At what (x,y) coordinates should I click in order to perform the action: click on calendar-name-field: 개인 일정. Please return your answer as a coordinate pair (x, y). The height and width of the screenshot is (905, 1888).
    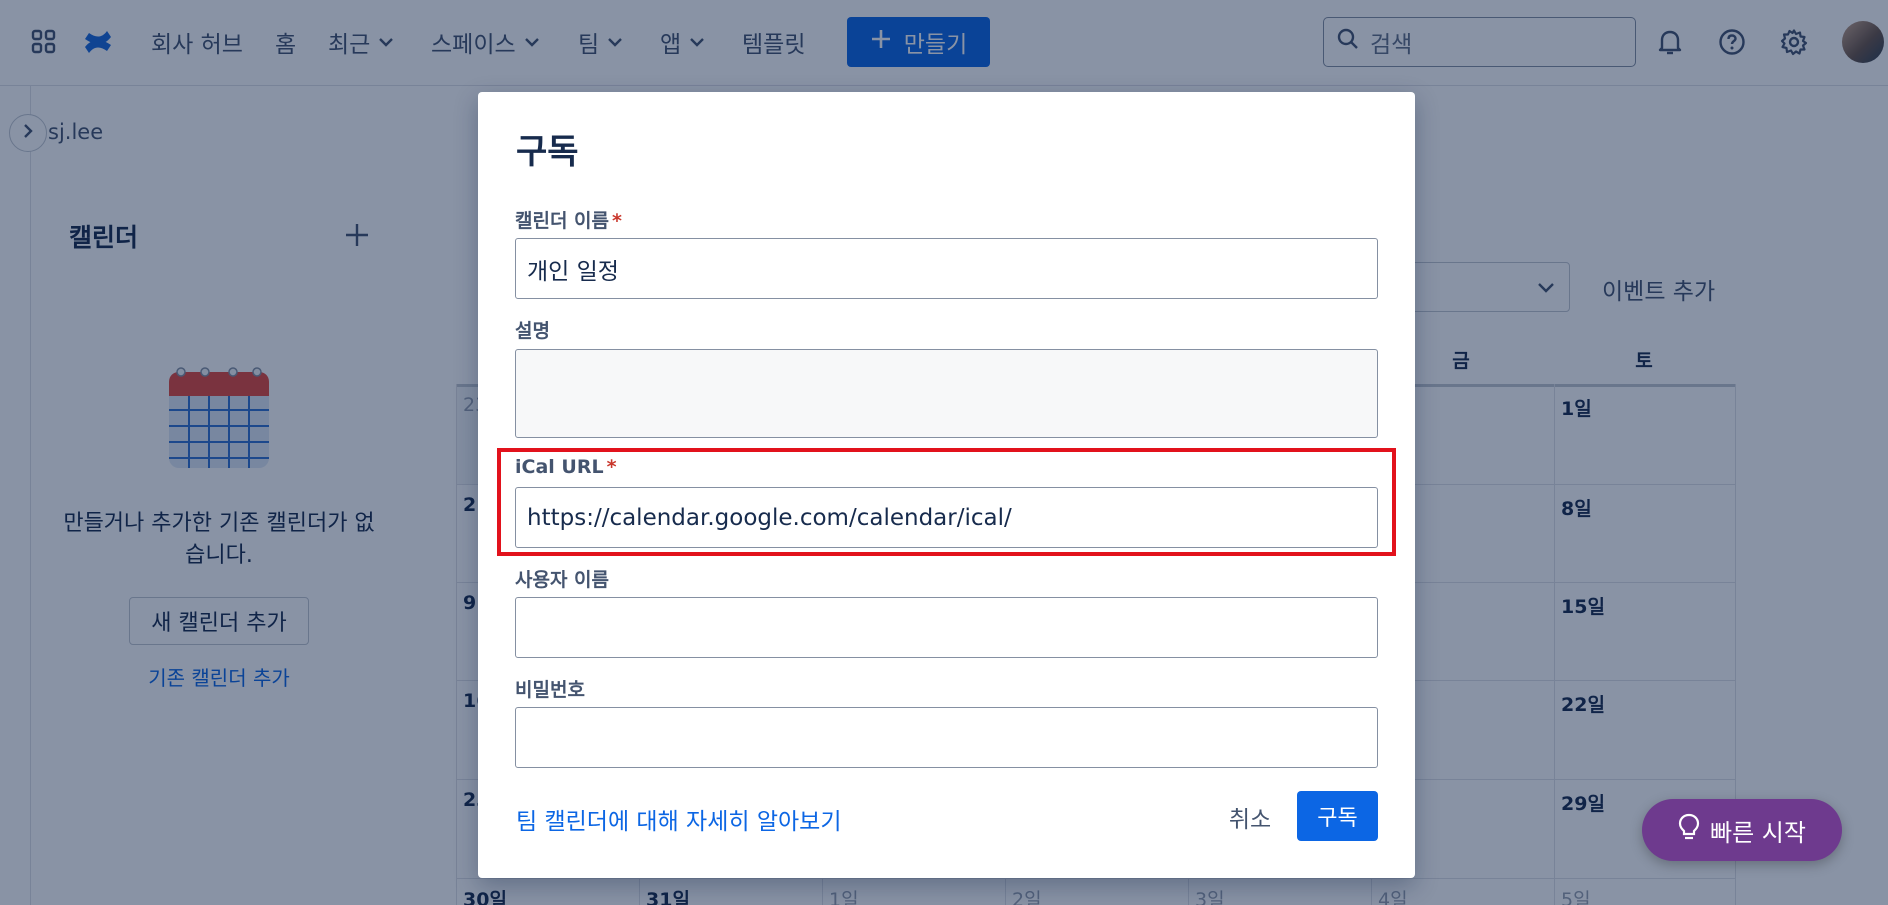
    Looking at the image, I should click on (946, 268).